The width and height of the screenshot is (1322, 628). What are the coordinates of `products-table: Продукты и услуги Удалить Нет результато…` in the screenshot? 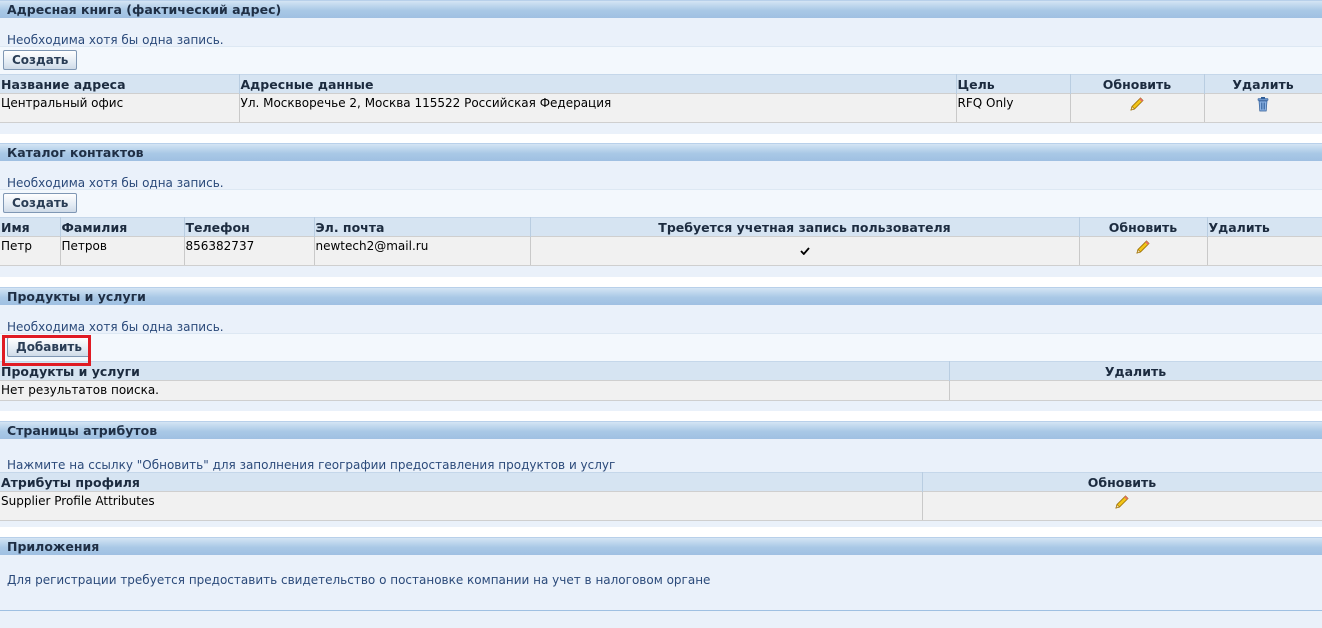 It's located at (661, 381).